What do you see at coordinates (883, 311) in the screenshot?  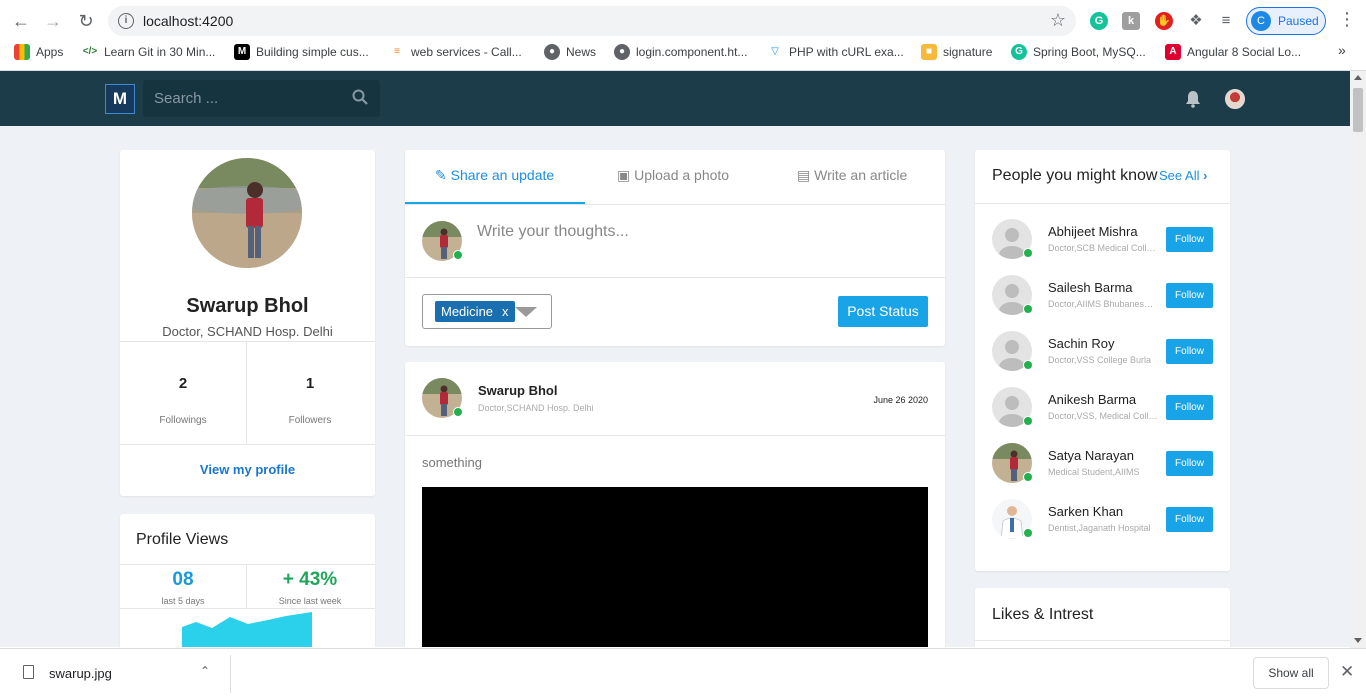 I see `post-status-button: Post Status` at bounding box center [883, 311].